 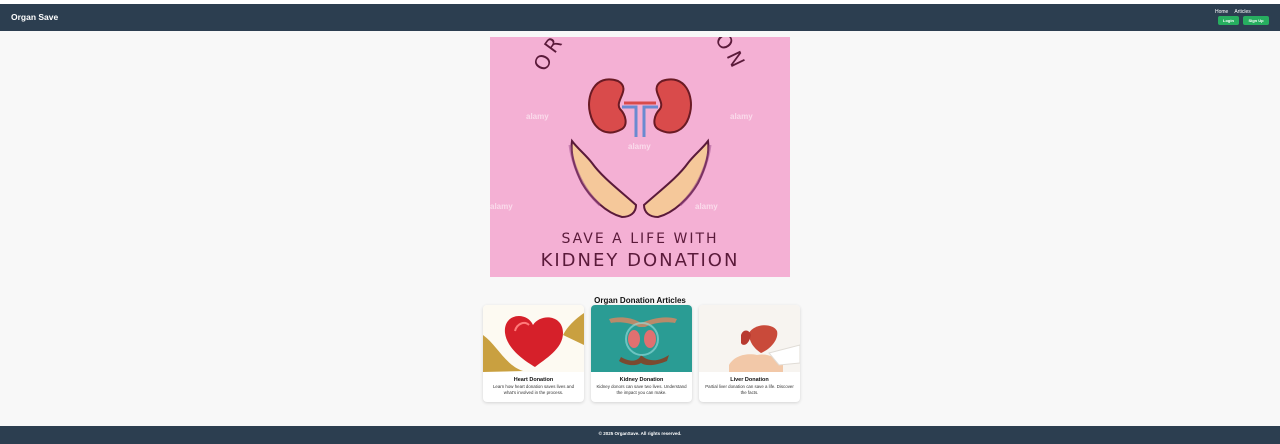 What do you see at coordinates (1256, 20) in the screenshot?
I see `signup-button: Sign Up` at bounding box center [1256, 20].